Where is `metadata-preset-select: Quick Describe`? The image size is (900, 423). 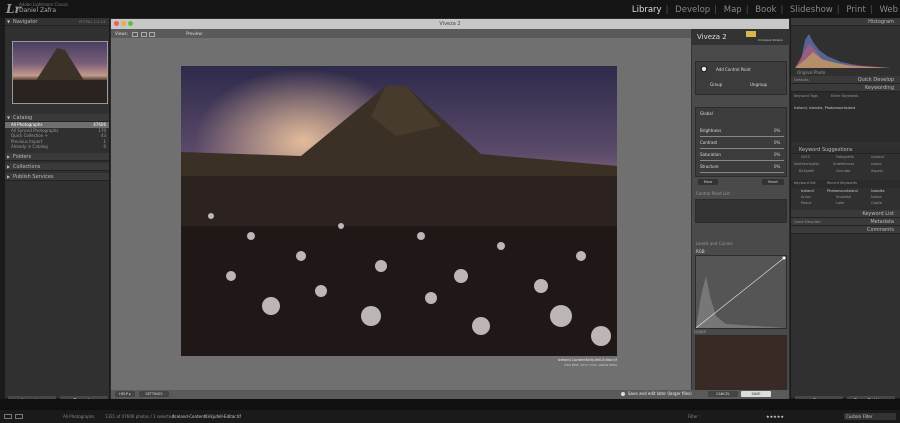
metadata-preset-select: Quick Describe is located at coordinates (807, 222).